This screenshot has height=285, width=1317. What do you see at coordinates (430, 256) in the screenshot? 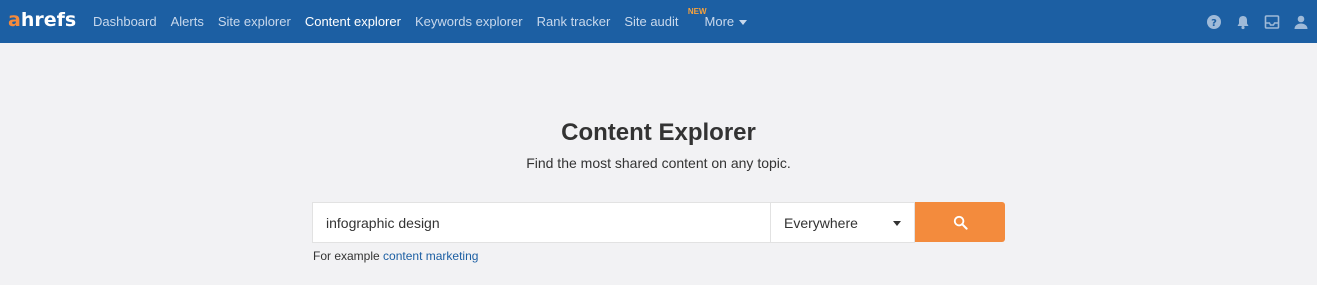
I see `example-link: content marketing` at bounding box center [430, 256].